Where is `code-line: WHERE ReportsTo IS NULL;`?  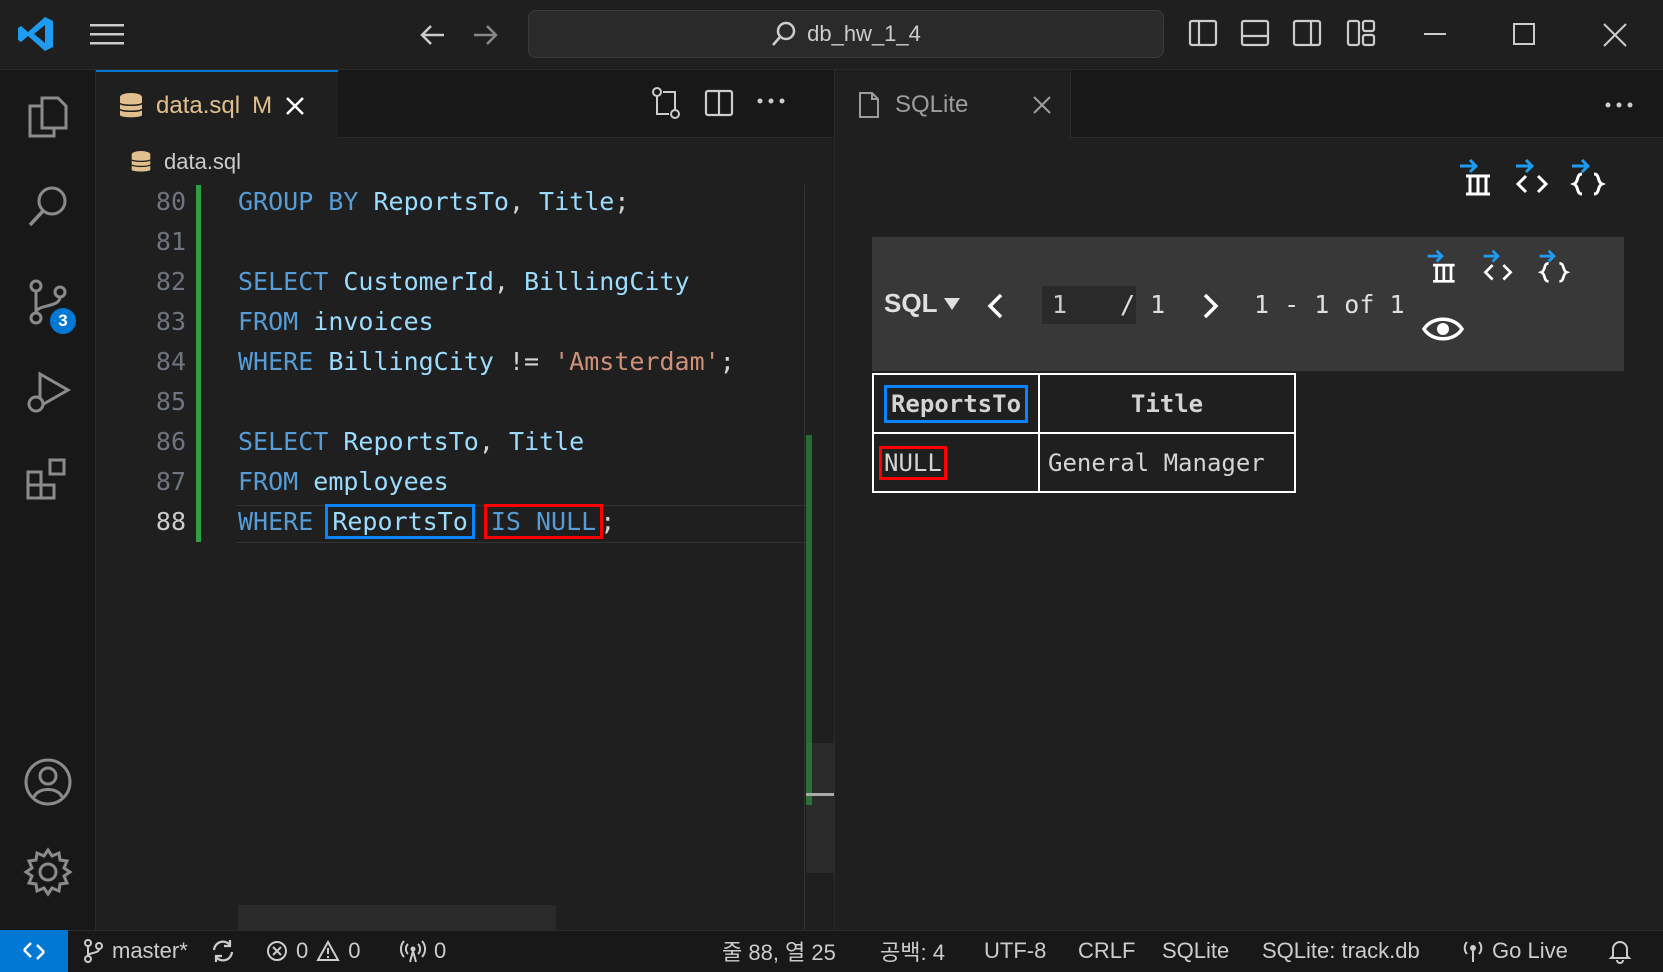
code-line: WHERE ReportsTo IS NULL; is located at coordinates (426, 521).